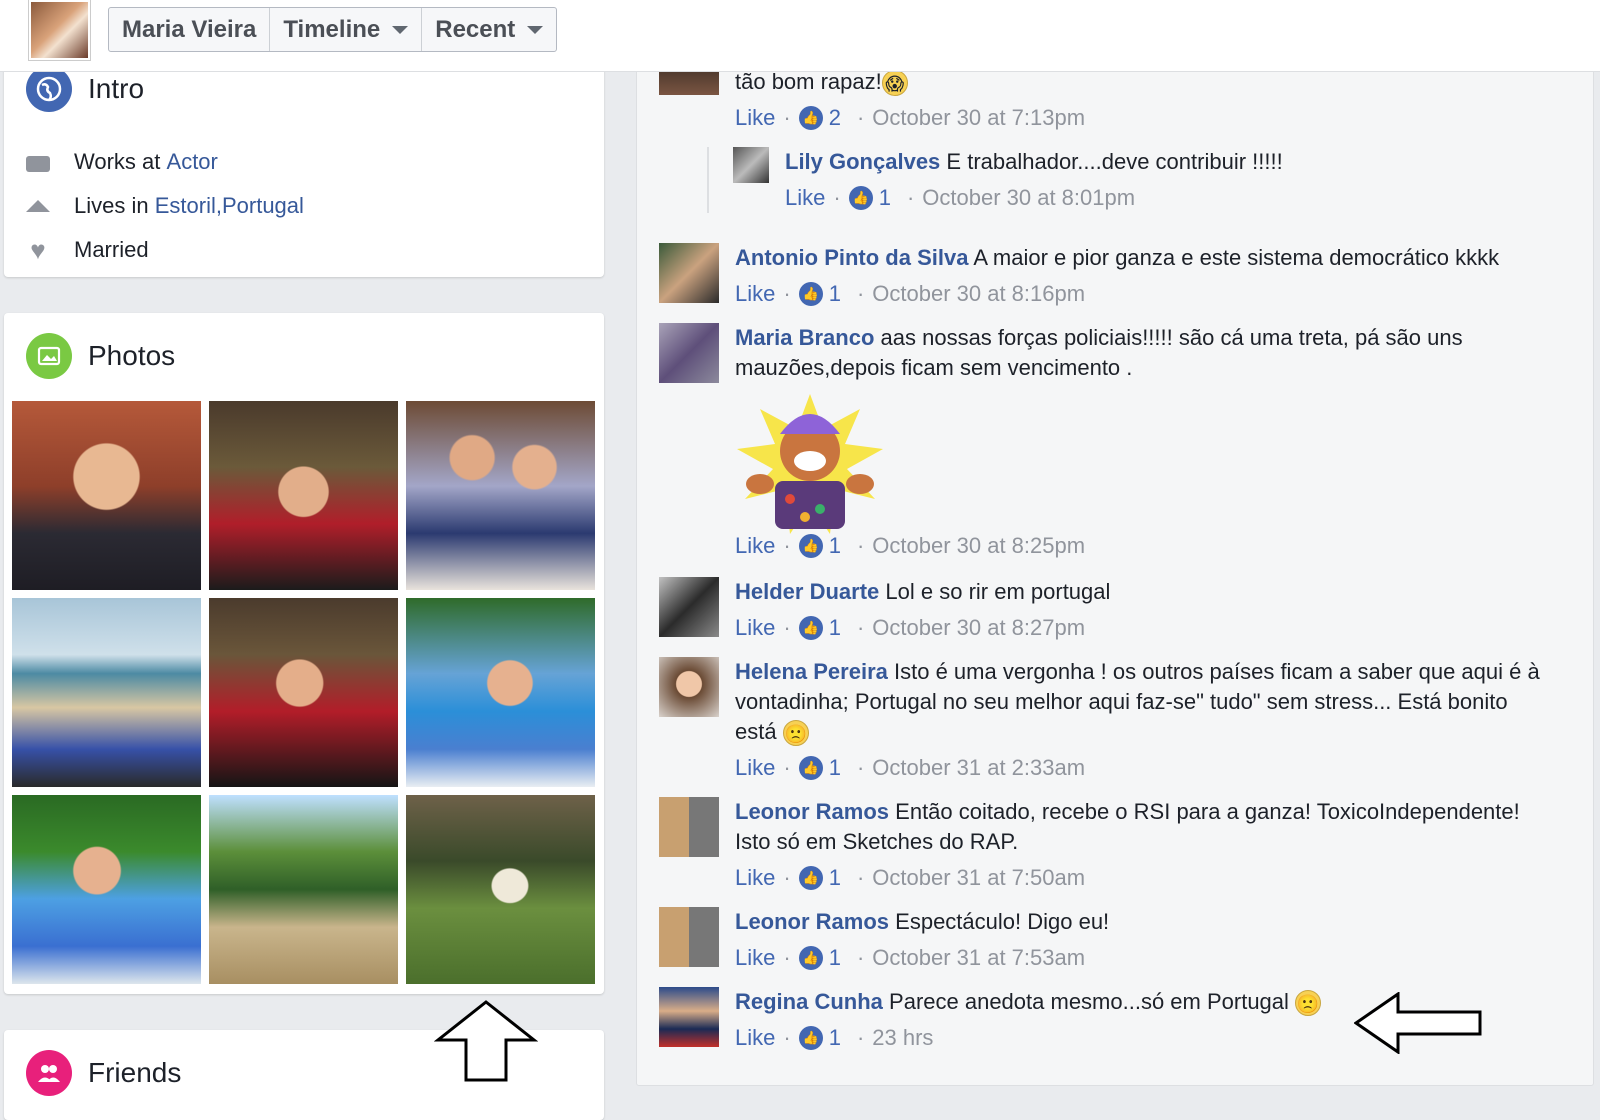 The height and width of the screenshot is (1120, 1600). Describe the element at coordinates (978, 878) in the screenshot. I see `comment-timestamp: October 31 at 7:50am` at that location.